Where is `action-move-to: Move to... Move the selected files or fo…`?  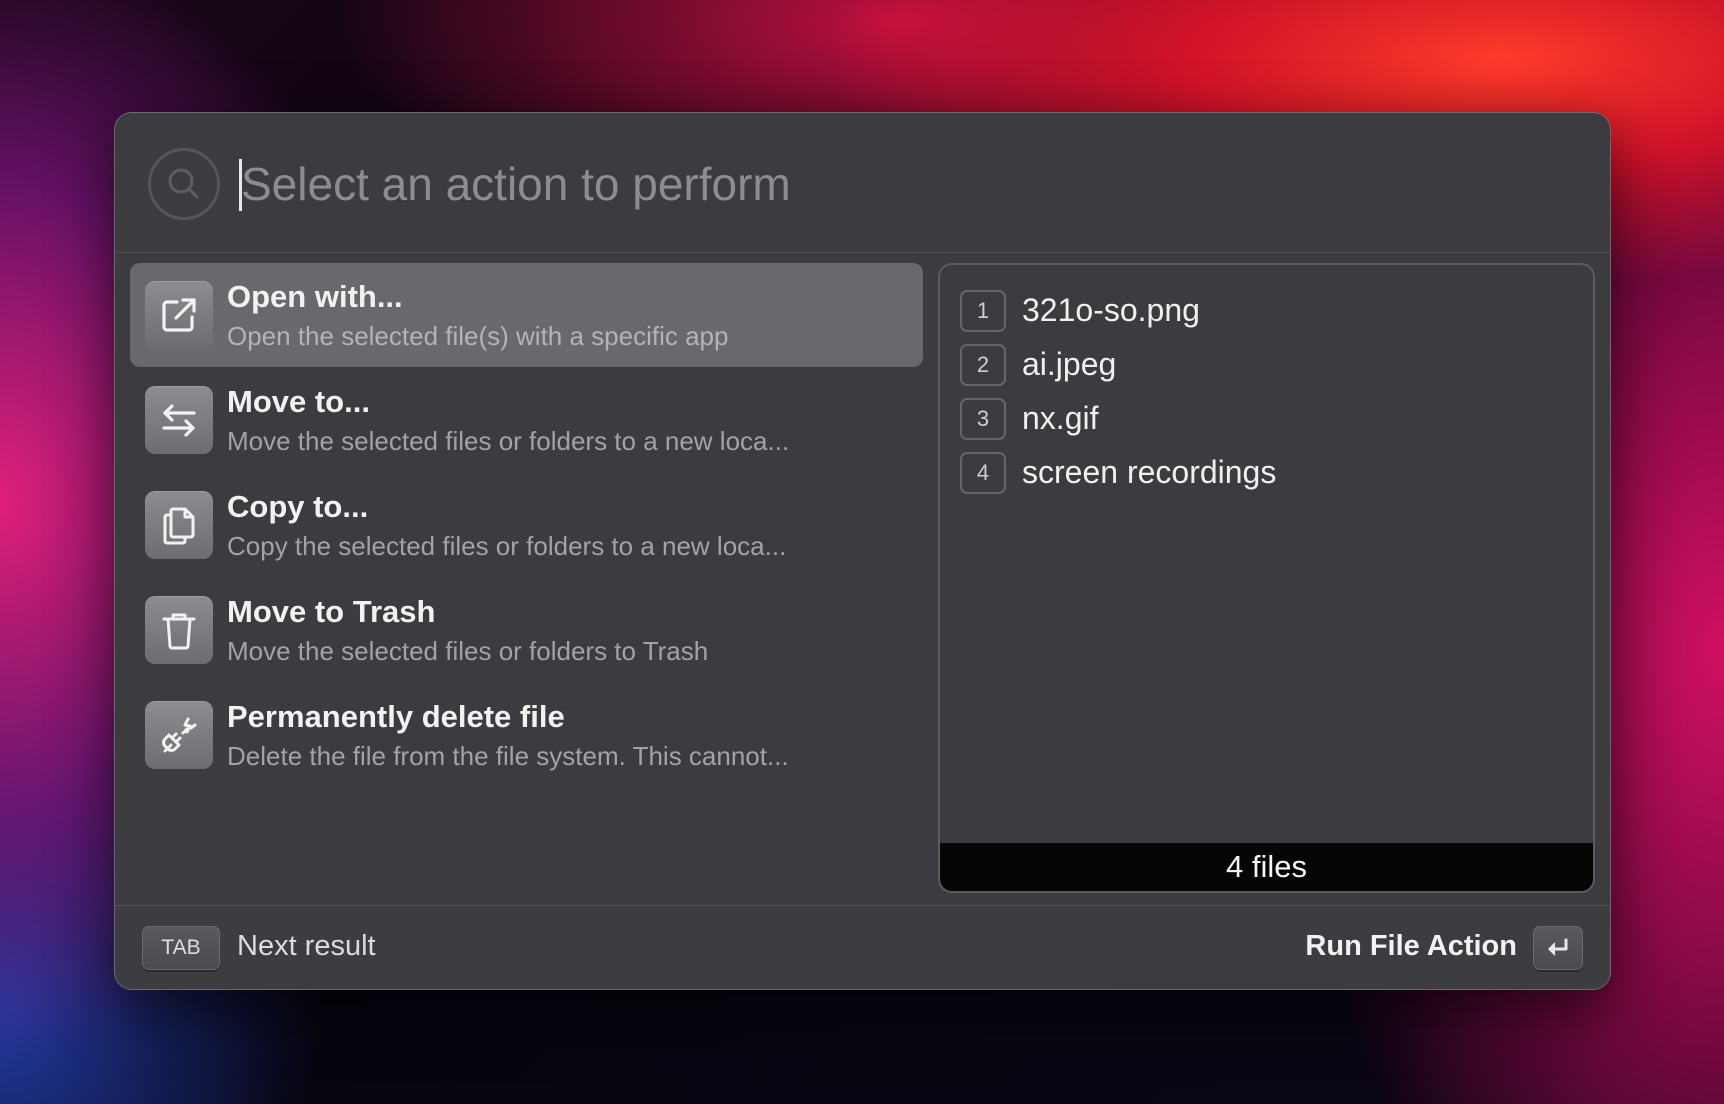
action-move-to: Move to... Move the selected files or fo… is located at coordinates (526, 420).